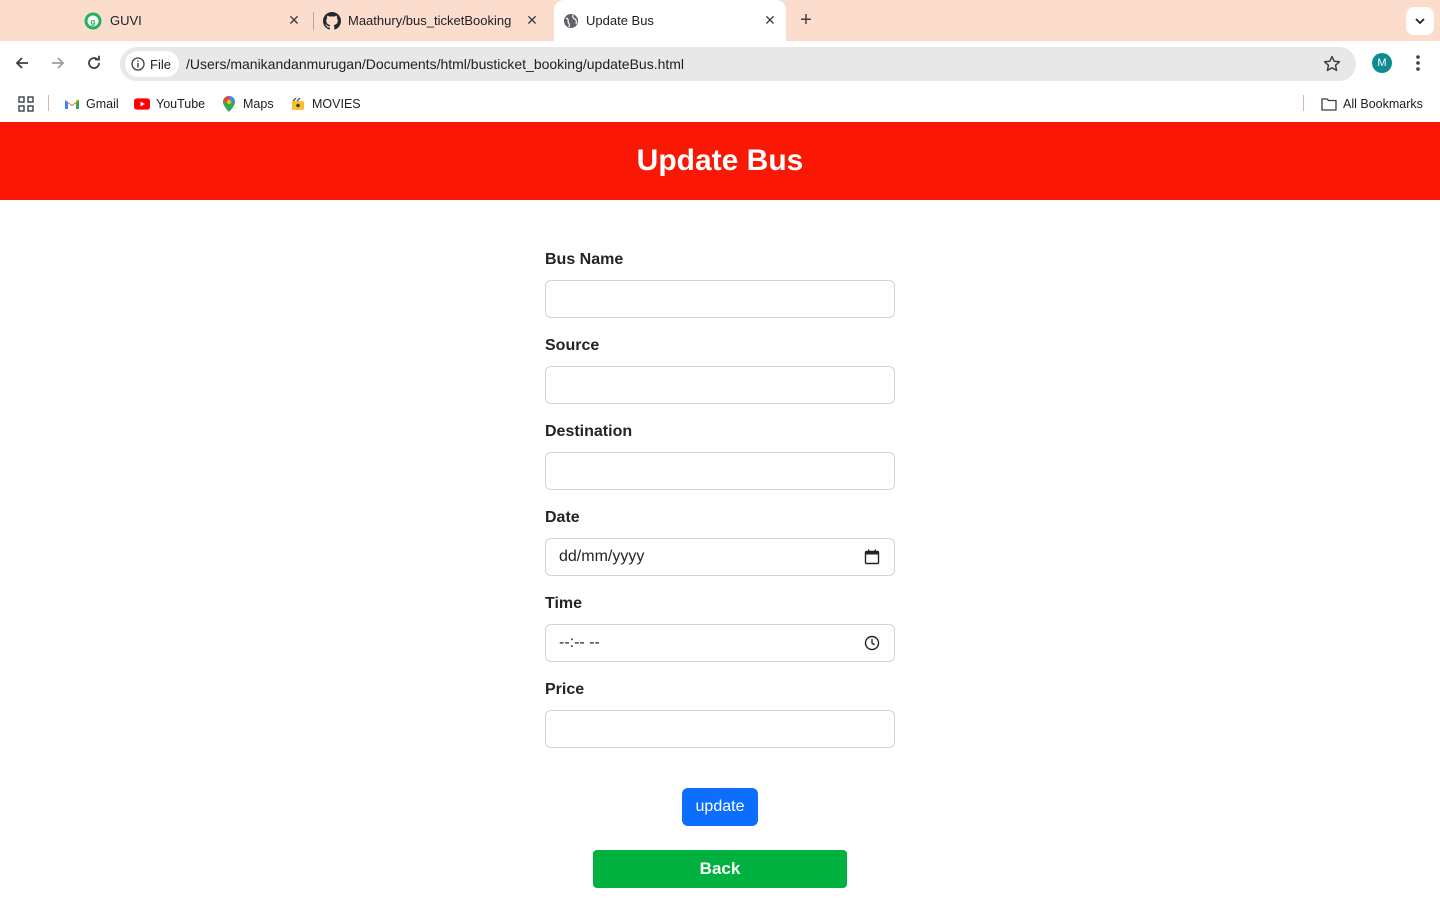  What do you see at coordinates (1418, 63) in the screenshot?
I see `more-menu-icon` at bounding box center [1418, 63].